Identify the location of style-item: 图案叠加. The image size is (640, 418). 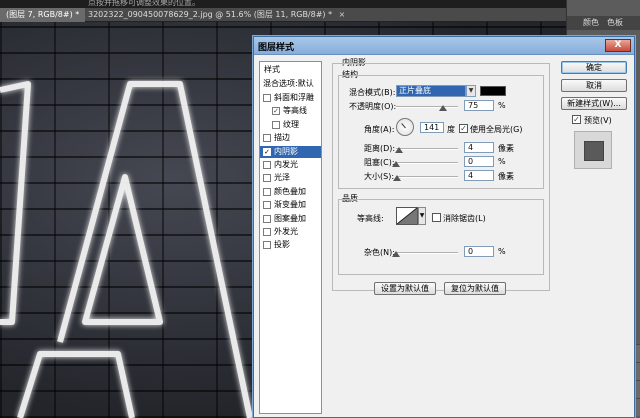
(290, 219).